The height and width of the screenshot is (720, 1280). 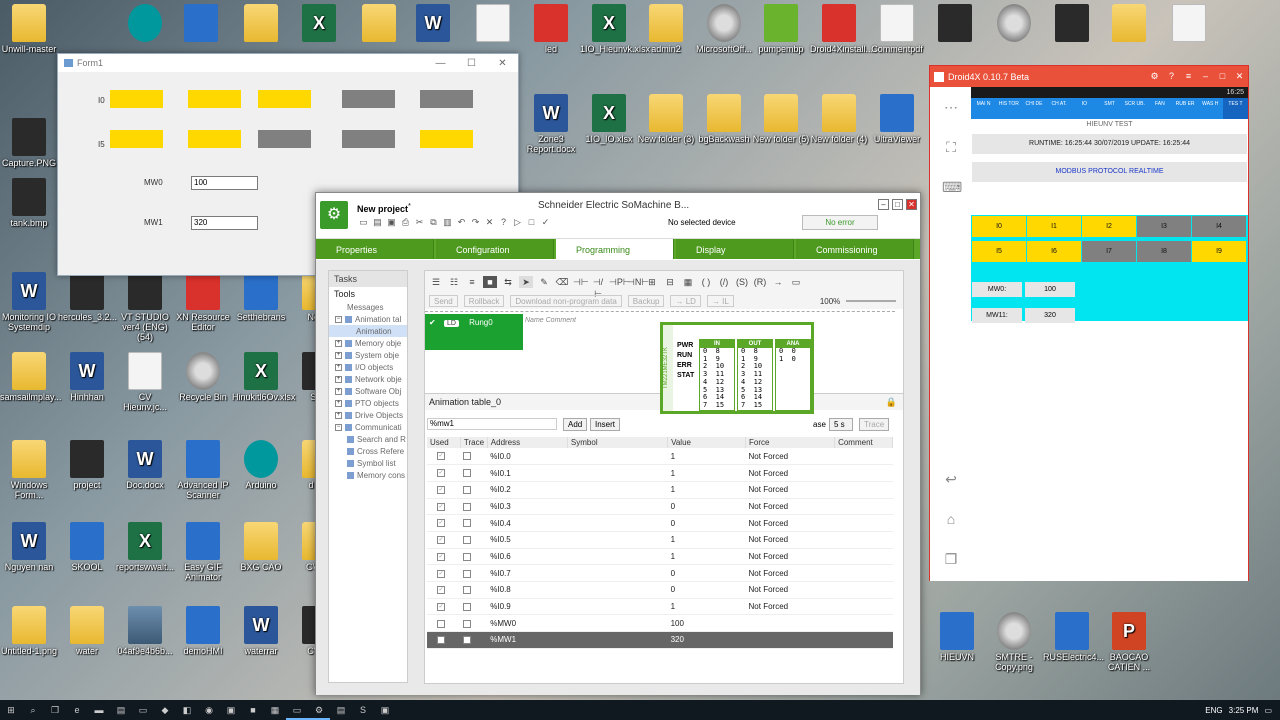 What do you see at coordinates (581, 282) in the screenshot?
I see `contact-no-icon: ⊣⊢` at bounding box center [581, 282].